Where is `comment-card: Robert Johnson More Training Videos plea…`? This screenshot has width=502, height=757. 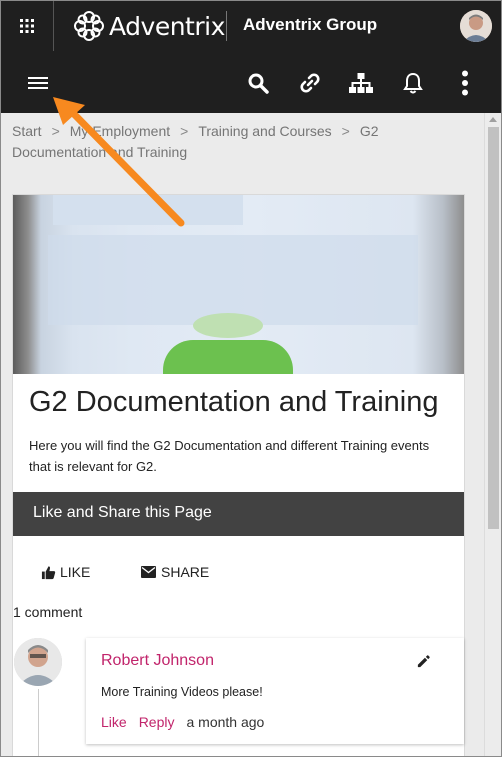 comment-card: Robert Johnson More Training Videos plea… is located at coordinates (275, 691).